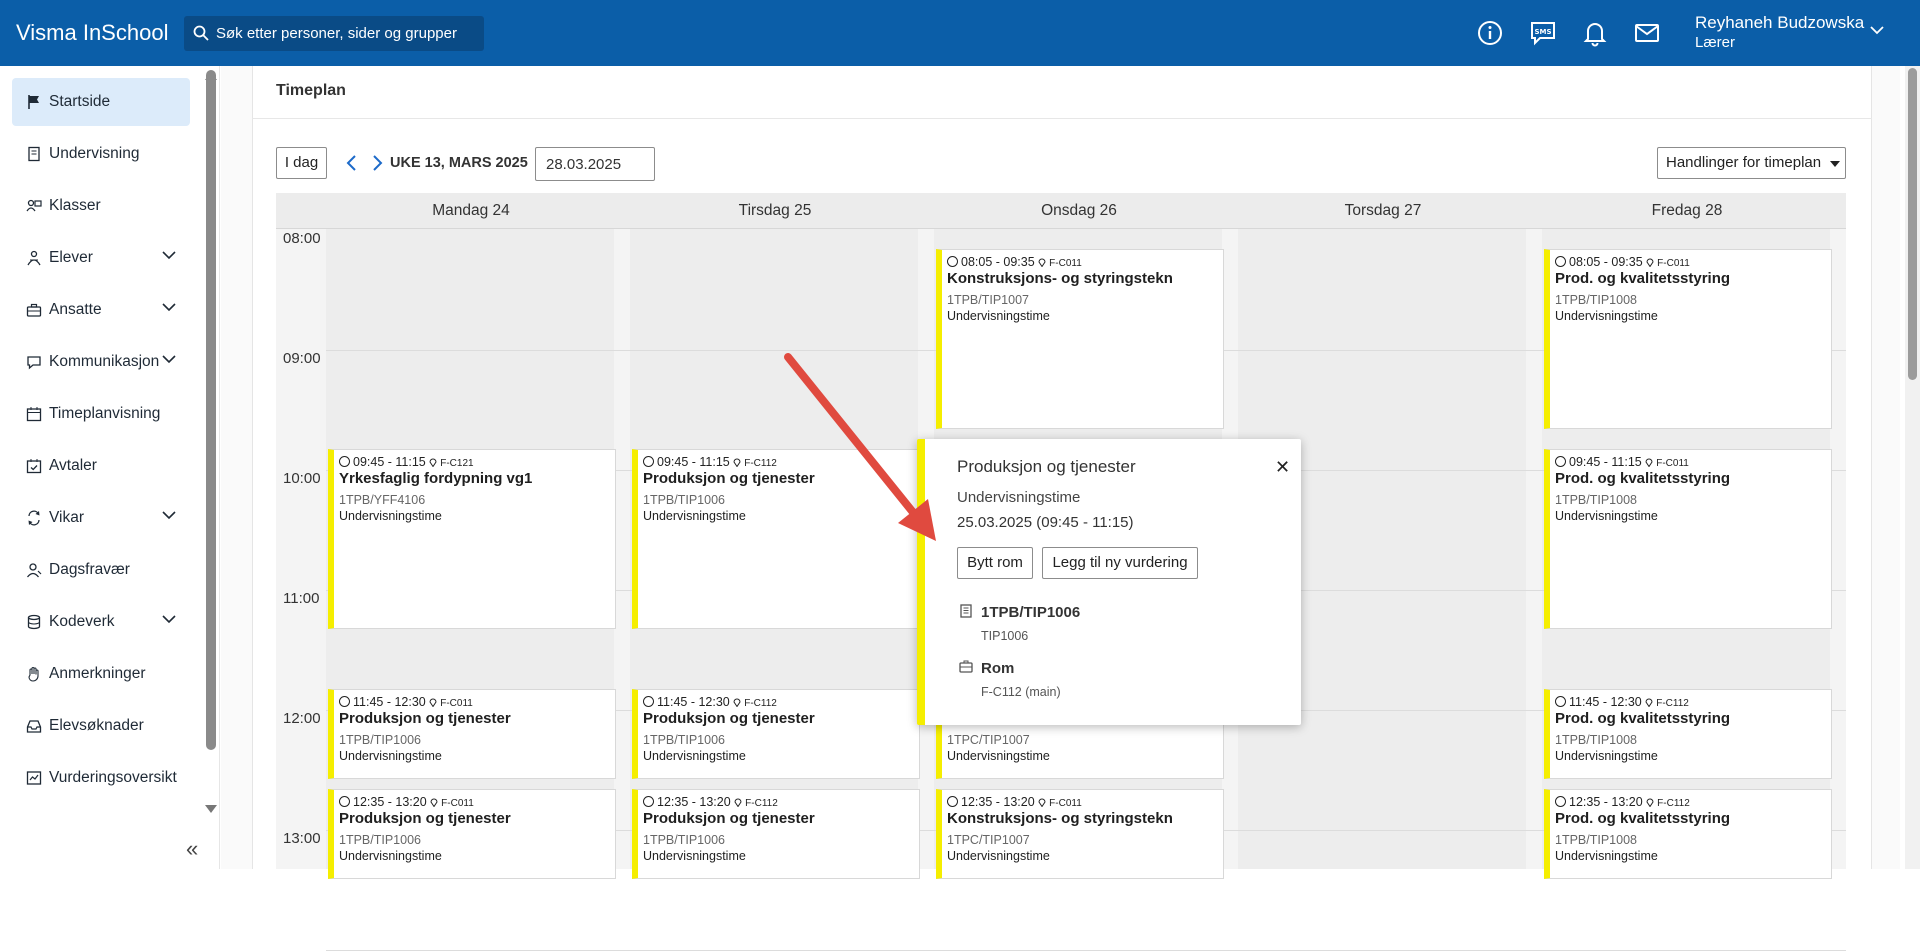  What do you see at coordinates (301, 163) in the screenshot?
I see `today-button: I dag` at bounding box center [301, 163].